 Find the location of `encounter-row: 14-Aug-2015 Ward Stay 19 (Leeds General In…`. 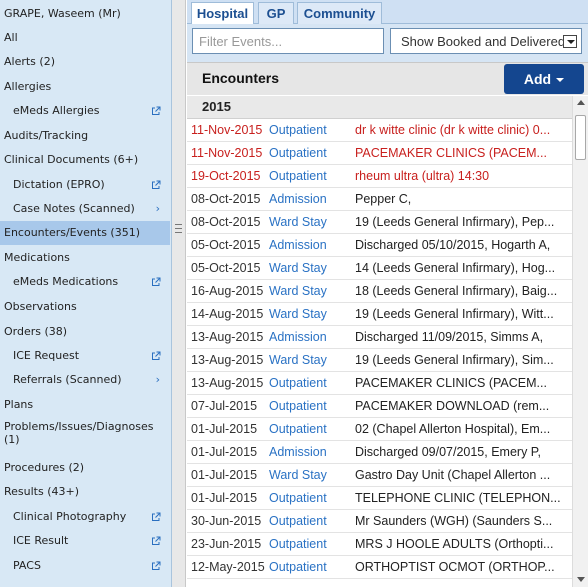

encounter-row: 14-Aug-2015 Ward Stay 19 (Leeds General In… is located at coordinates (379, 314).